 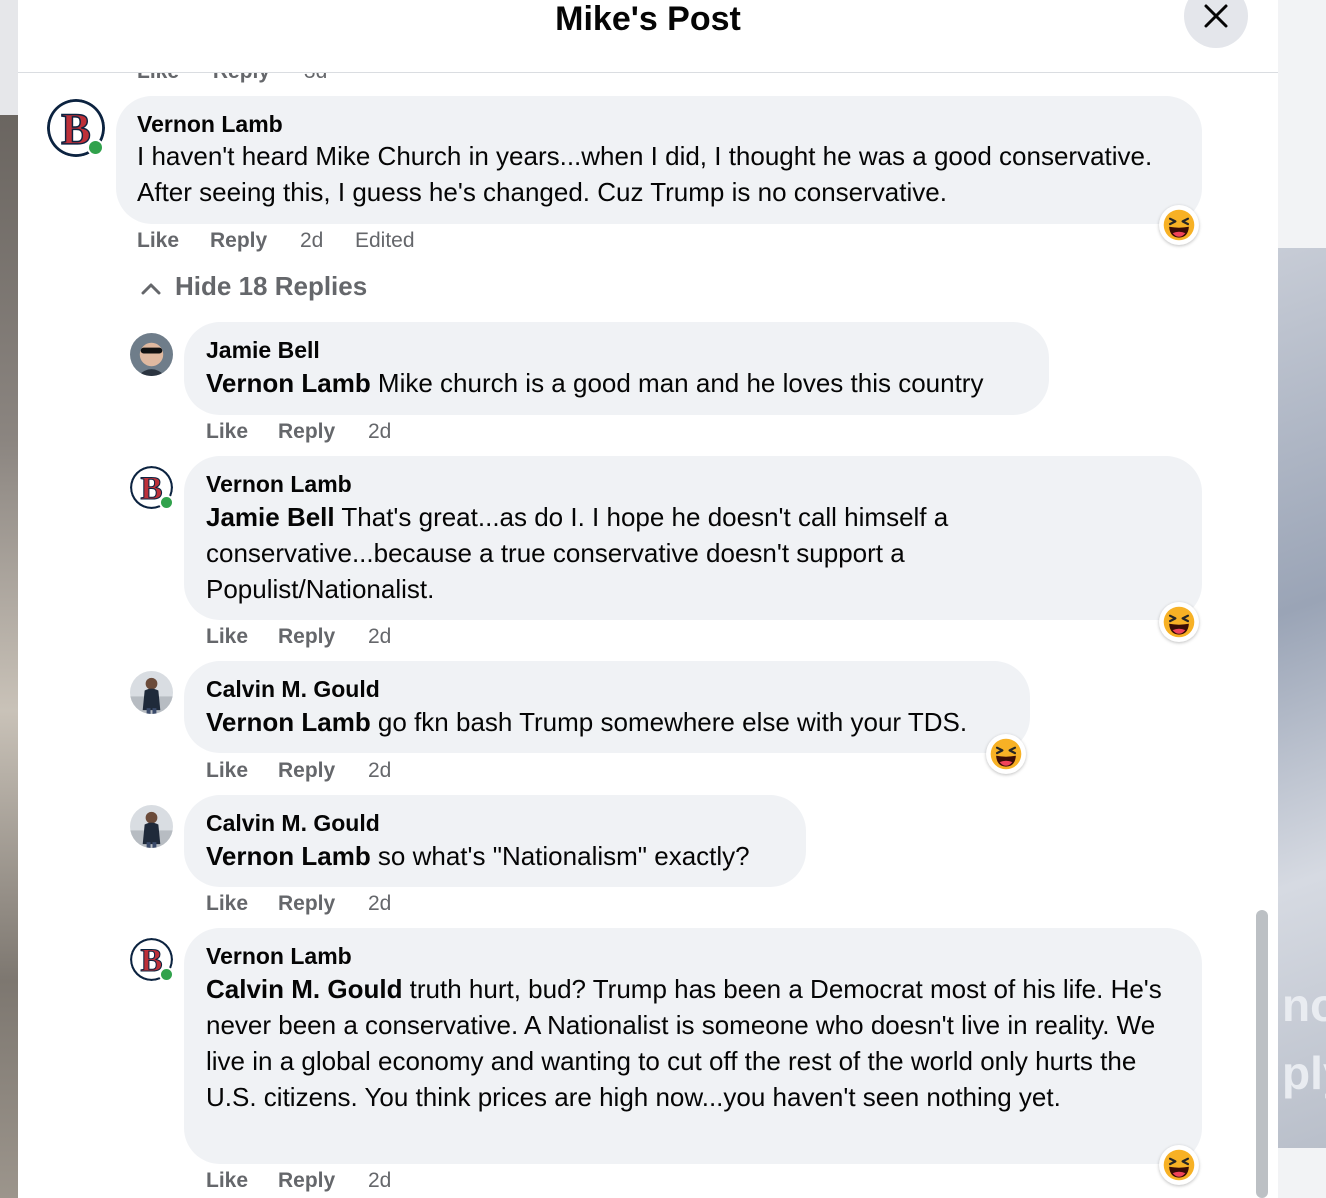 What do you see at coordinates (271, 286) in the screenshot?
I see `hide-replies-label: Hide 18 Replies` at bounding box center [271, 286].